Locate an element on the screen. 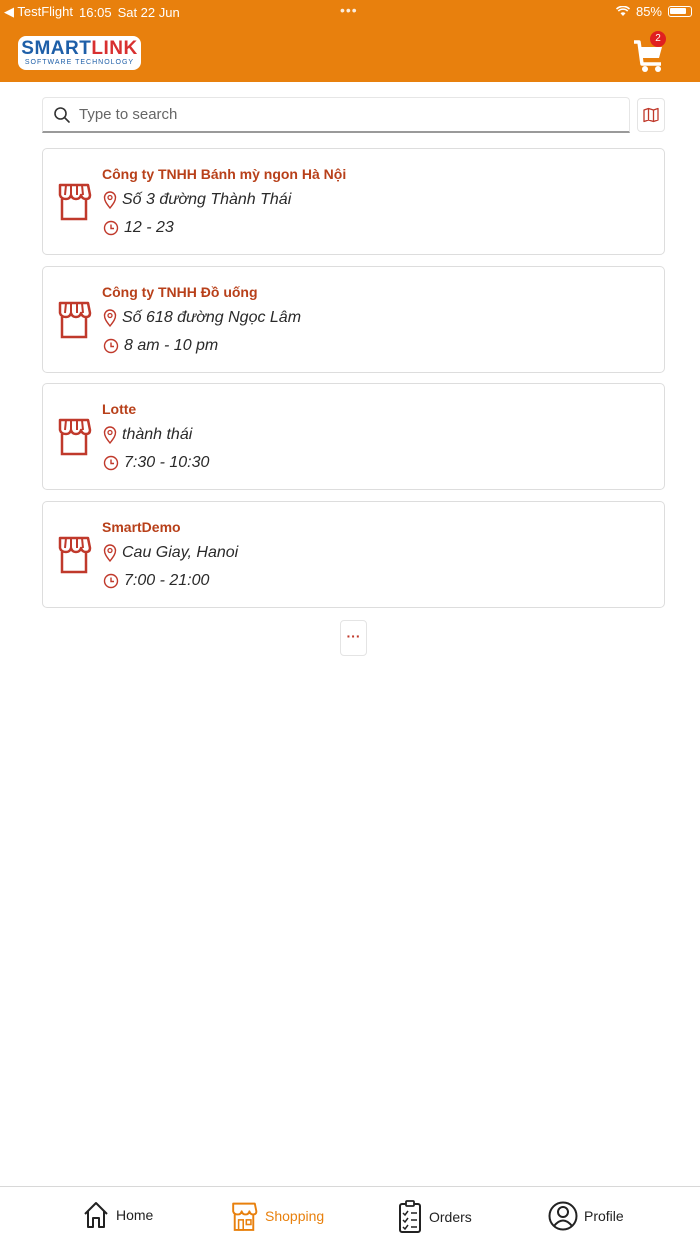  store-address: thành thái is located at coordinates (157, 434).